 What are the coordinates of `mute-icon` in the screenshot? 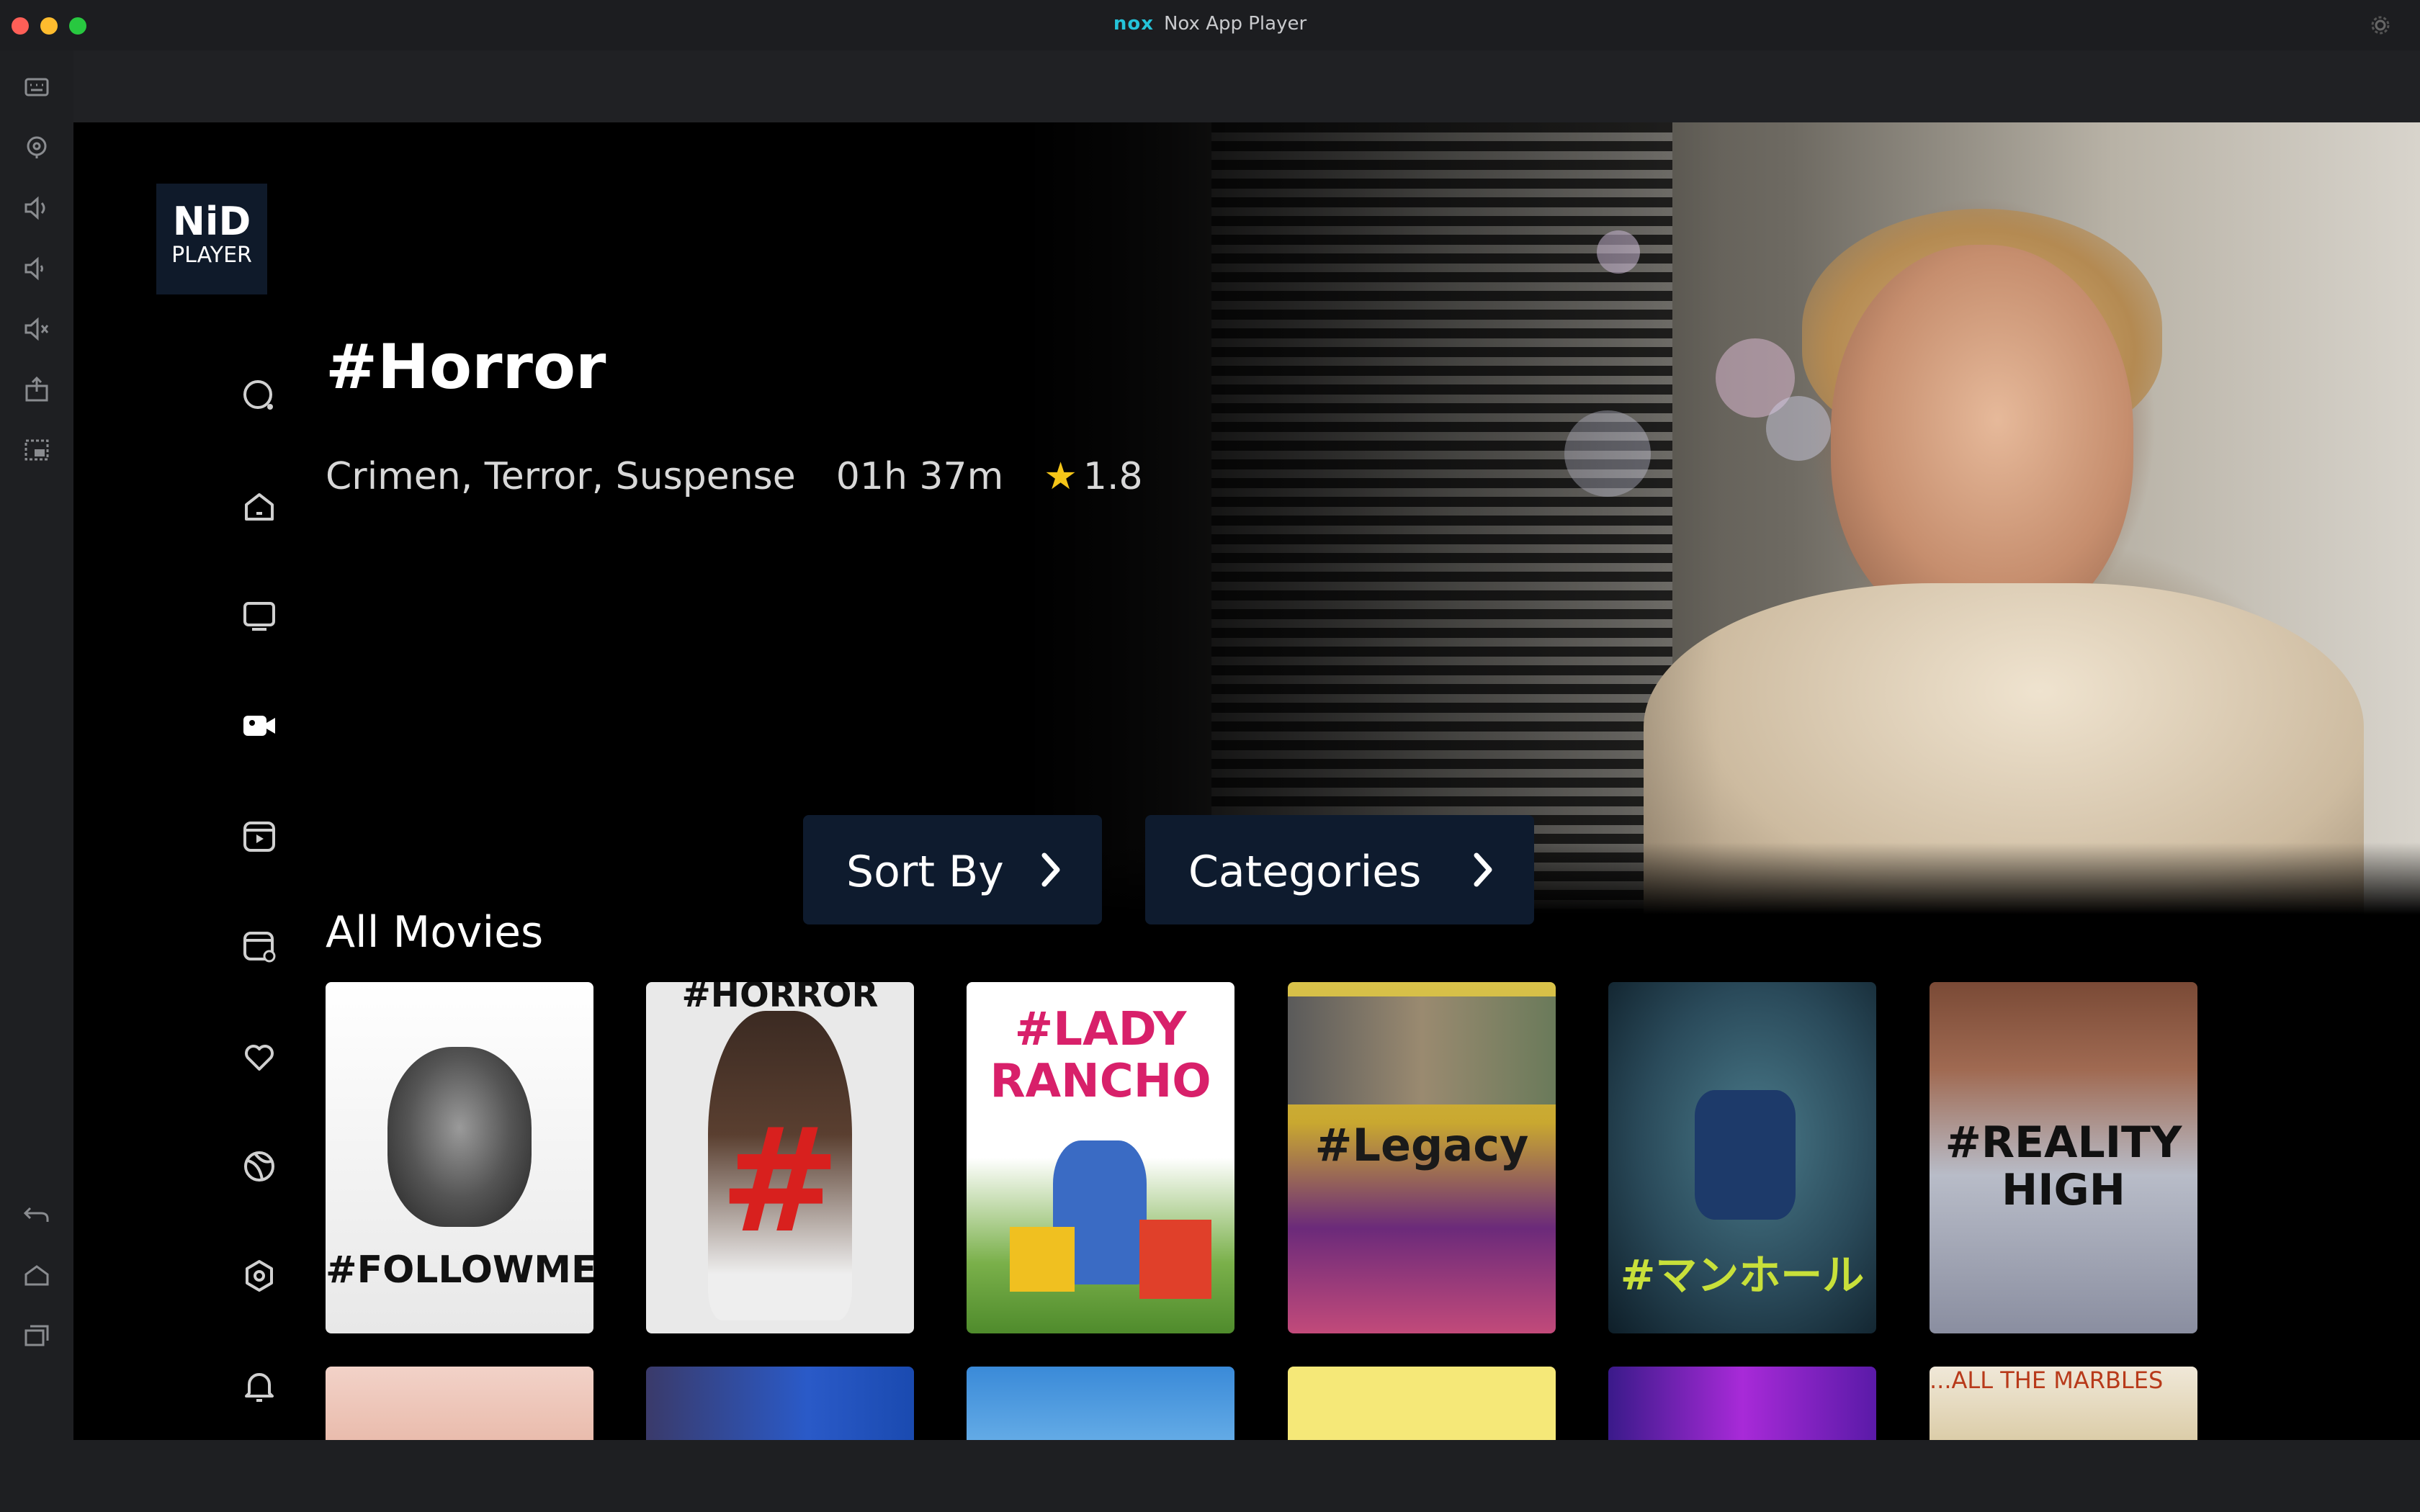 It's located at (37, 329).